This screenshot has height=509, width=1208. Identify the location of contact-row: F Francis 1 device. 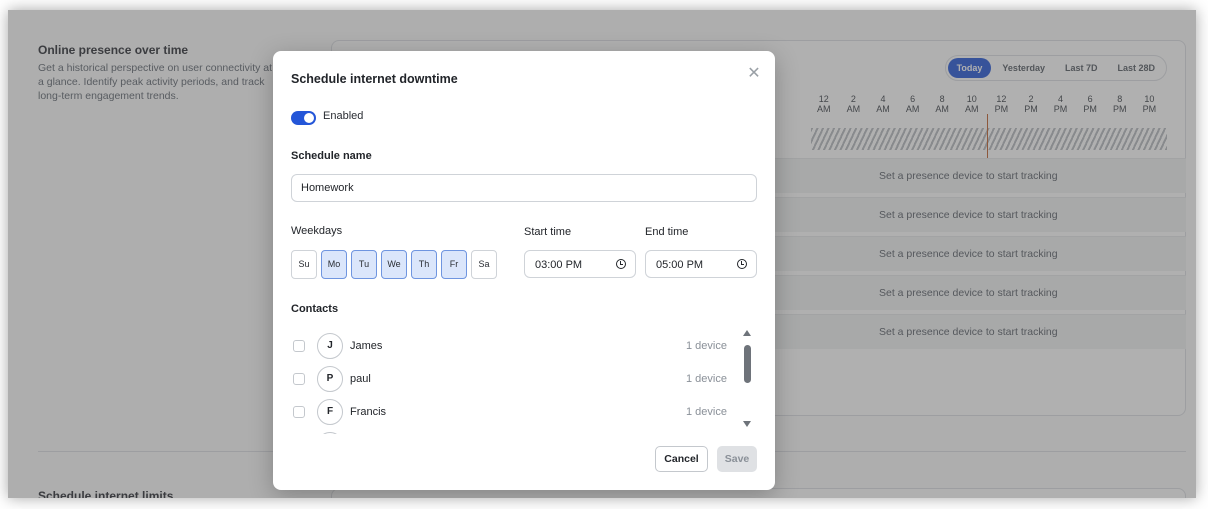
(521, 411).